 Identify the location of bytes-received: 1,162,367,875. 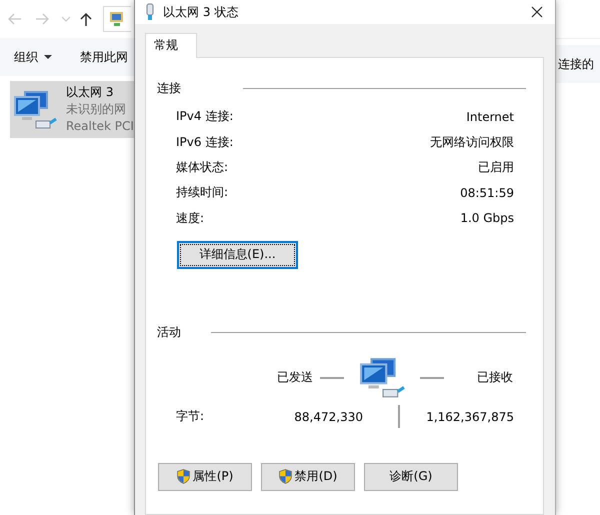
(470, 417).